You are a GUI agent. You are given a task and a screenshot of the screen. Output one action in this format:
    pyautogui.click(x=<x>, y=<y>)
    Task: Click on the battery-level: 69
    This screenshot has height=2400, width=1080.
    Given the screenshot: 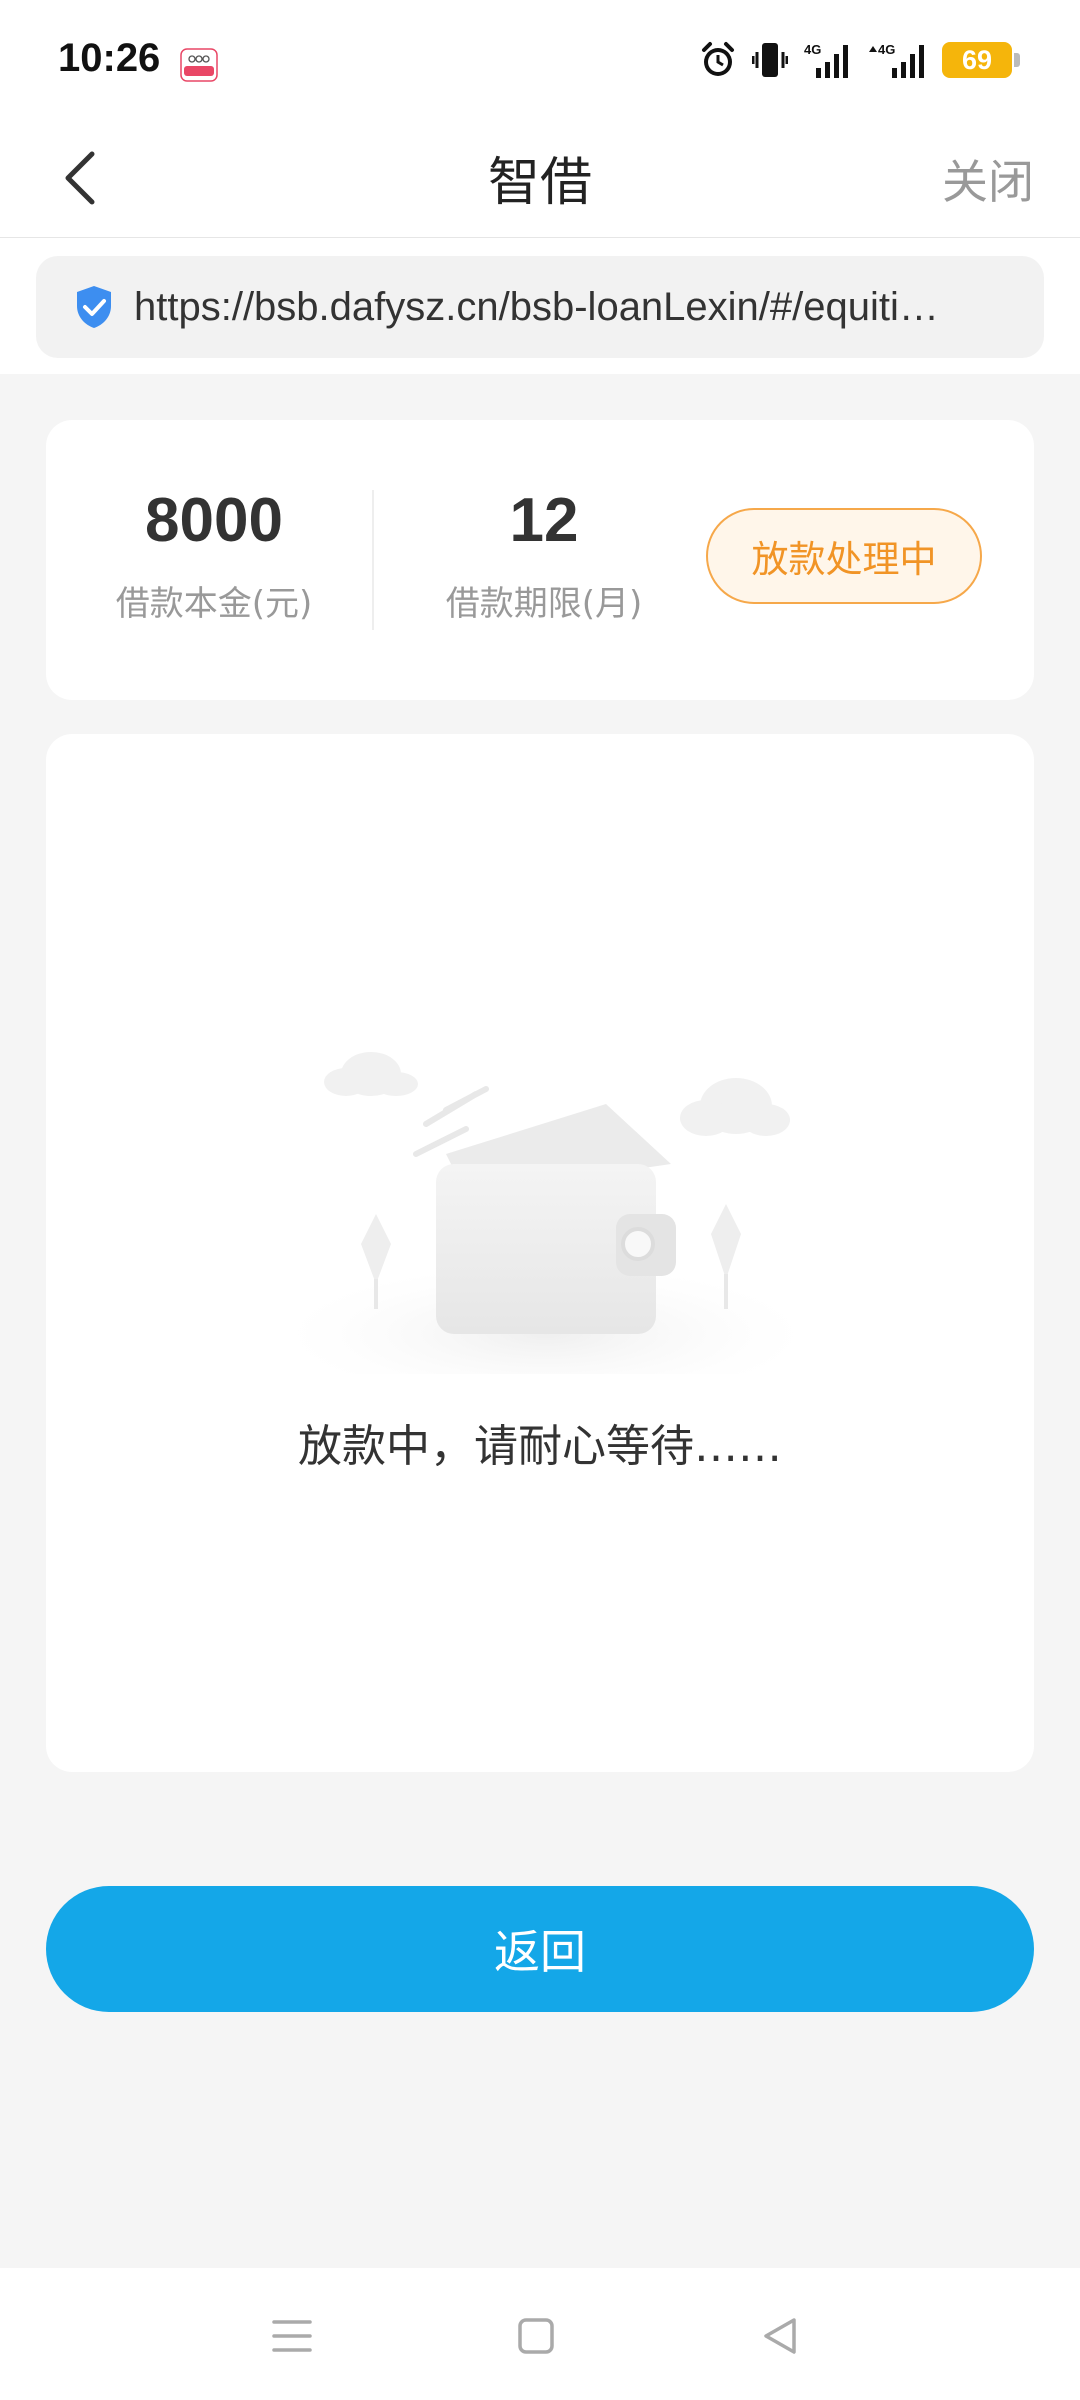 What is the action you would take?
    pyautogui.click(x=977, y=59)
    